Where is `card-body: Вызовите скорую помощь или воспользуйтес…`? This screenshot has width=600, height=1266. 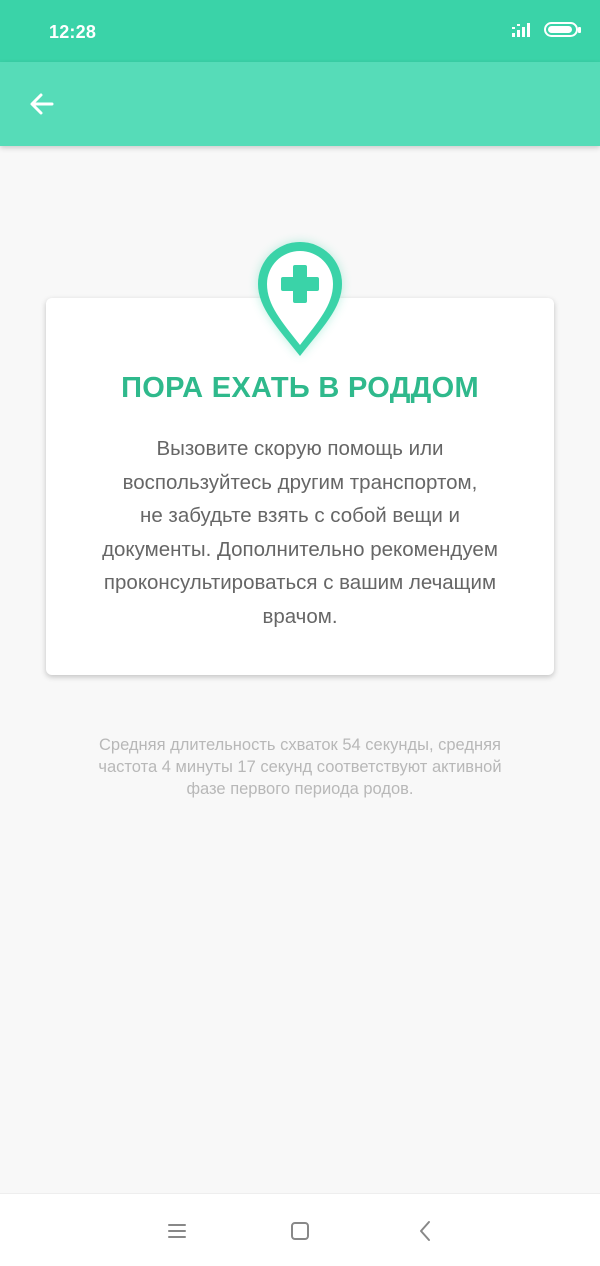
card-body: Вызовите скорую помощь или воспользуйтес… is located at coordinates (300, 532).